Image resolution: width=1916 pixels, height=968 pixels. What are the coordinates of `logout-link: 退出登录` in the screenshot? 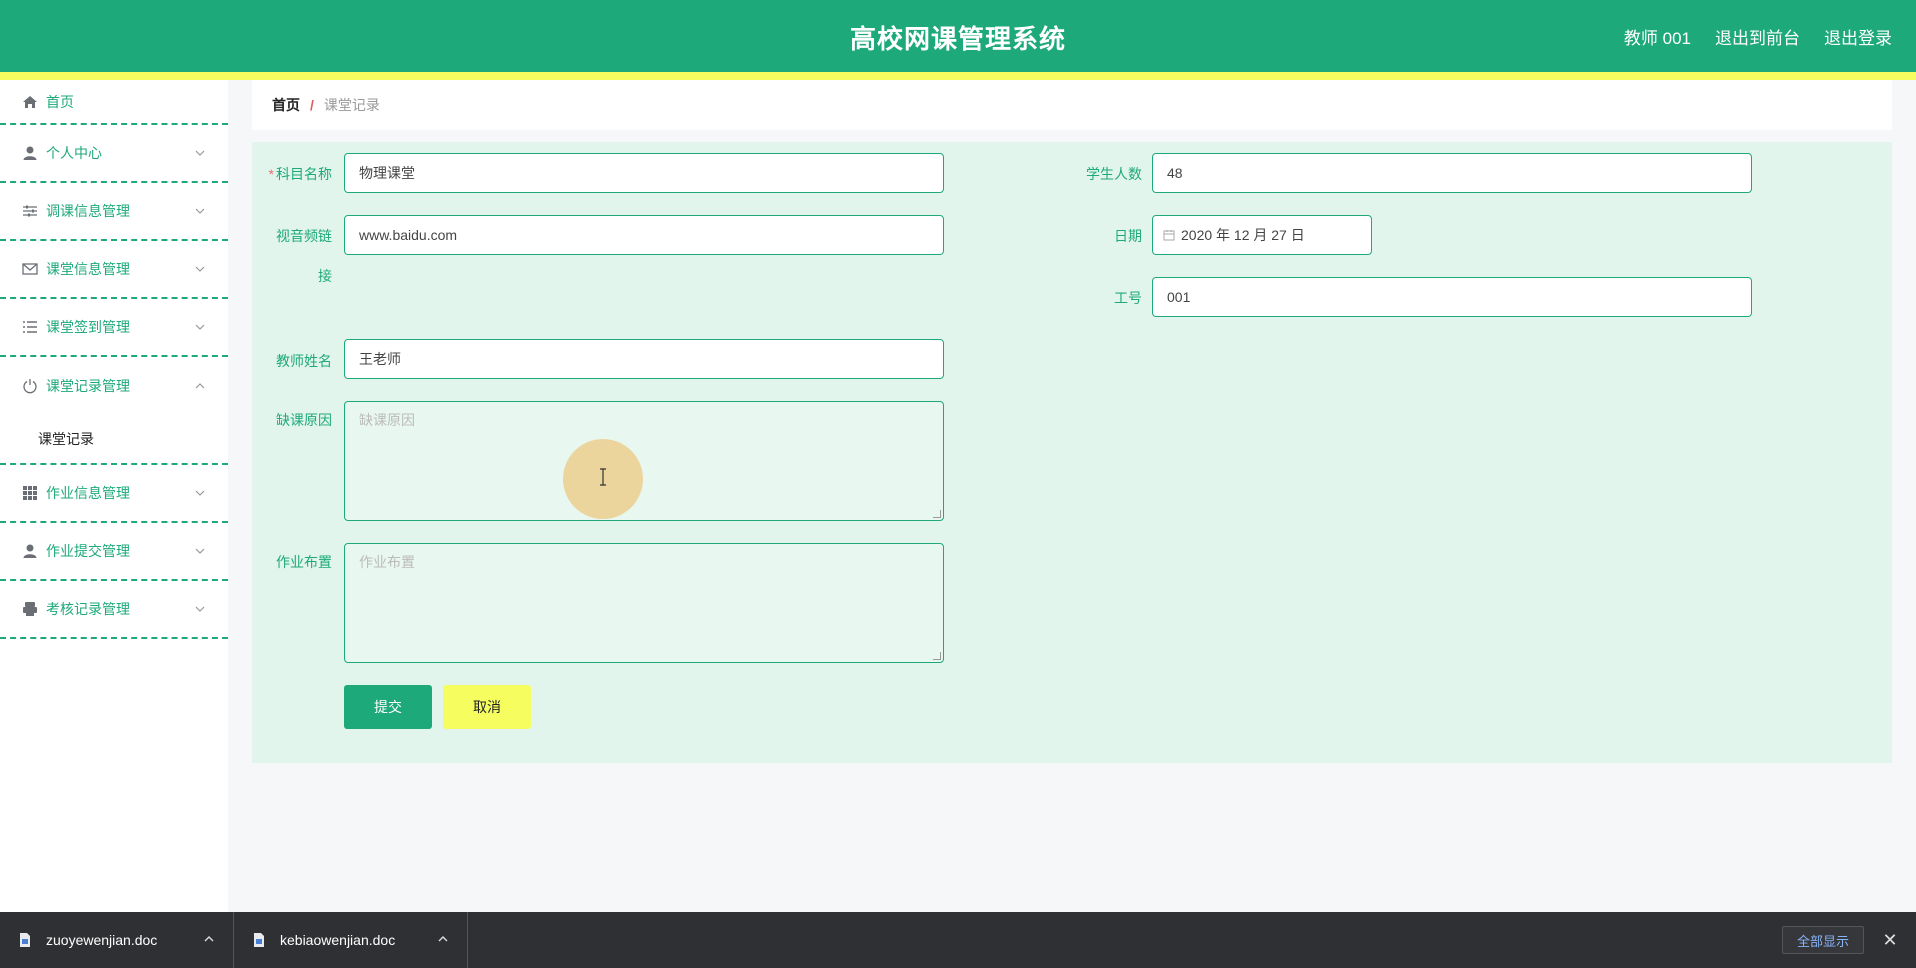 It's located at (1858, 36).